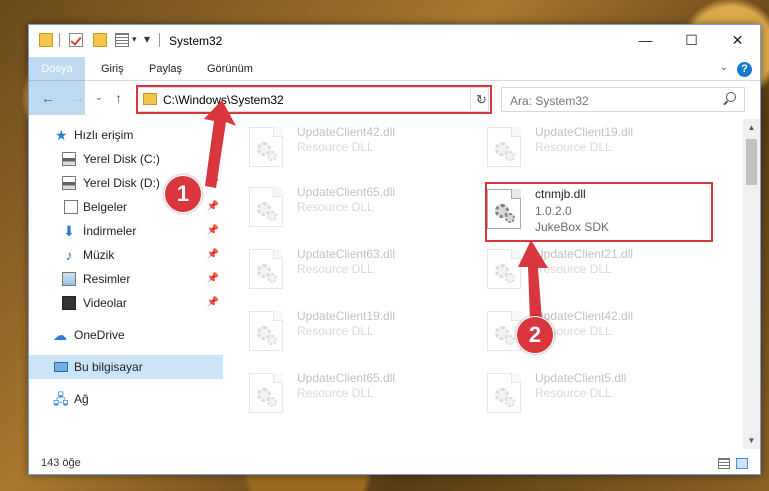  What do you see at coordinates (535, 335) in the screenshot?
I see `step-2-badge: 2` at bounding box center [535, 335].